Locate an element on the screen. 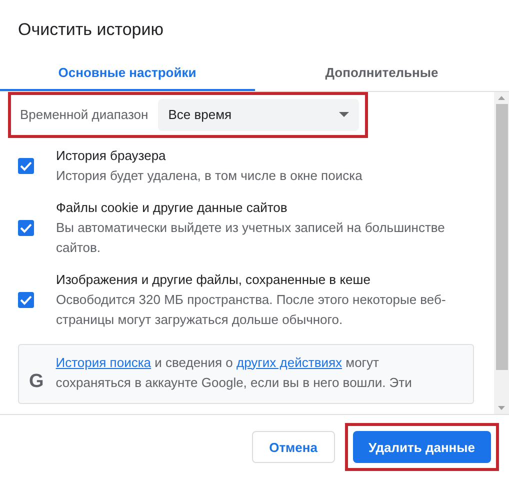 This screenshot has height=480, width=509. delete-data-button: Удалить данные is located at coordinates (421, 447).